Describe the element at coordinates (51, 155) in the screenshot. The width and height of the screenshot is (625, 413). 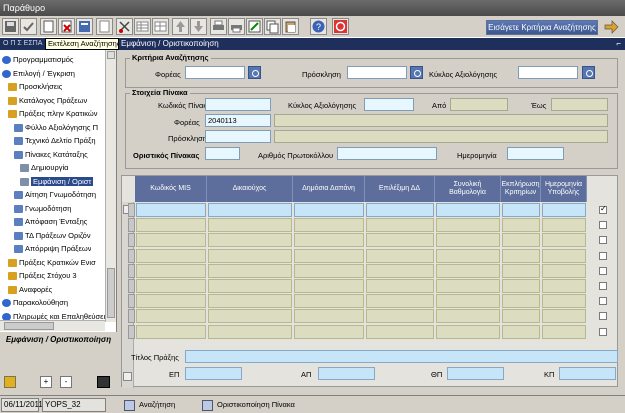
I see `sidebar-item: Πίνακες Κατάταξης` at that location.